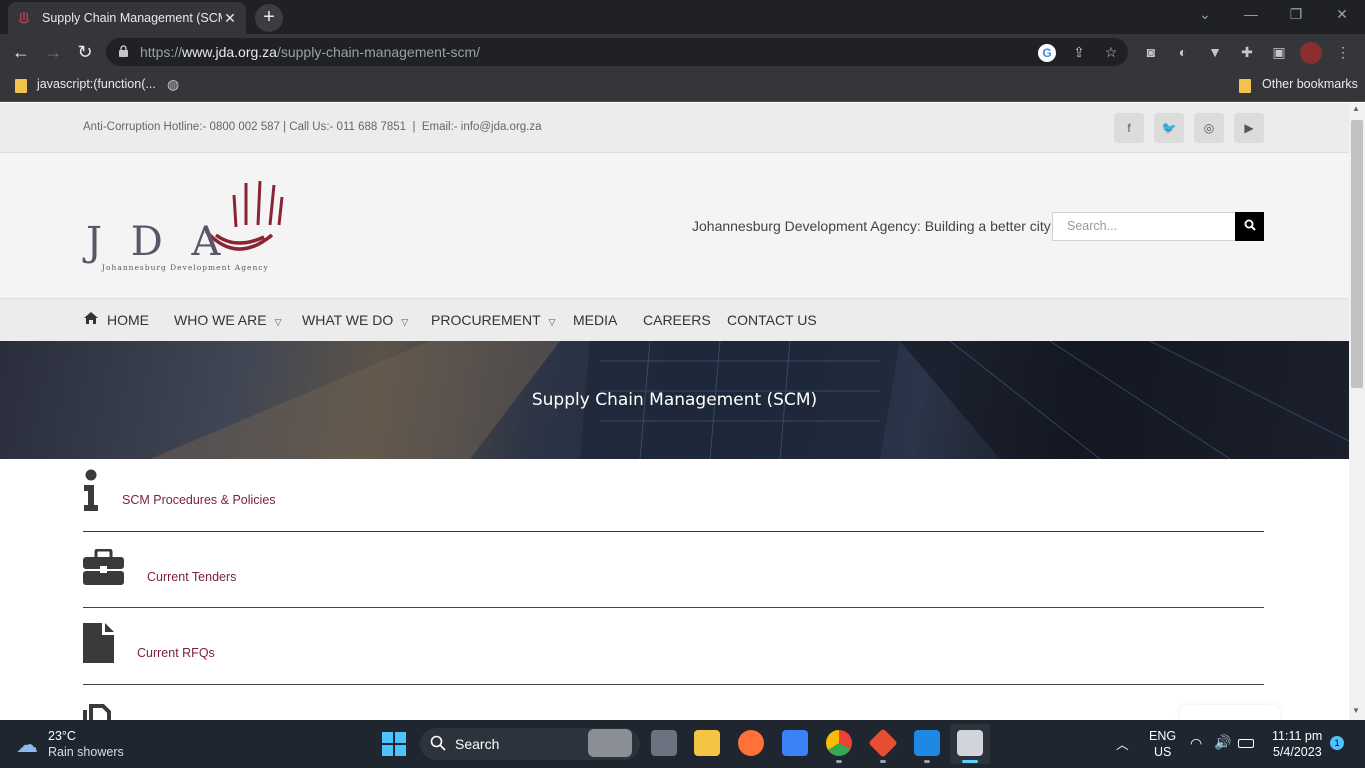 This screenshot has height=768, width=1365. Describe the element at coordinates (1356, 710) in the screenshot. I see `scroll-down-arrow-icon: ▼` at that location.